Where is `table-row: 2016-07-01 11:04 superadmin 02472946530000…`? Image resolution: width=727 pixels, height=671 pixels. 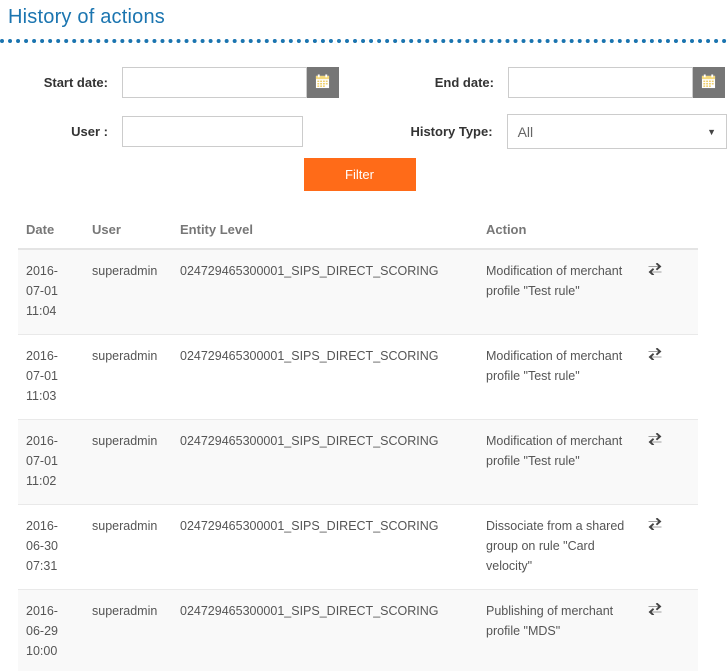 table-row: 2016-07-01 11:04 superadmin 02472946530000… is located at coordinates (358, 292).